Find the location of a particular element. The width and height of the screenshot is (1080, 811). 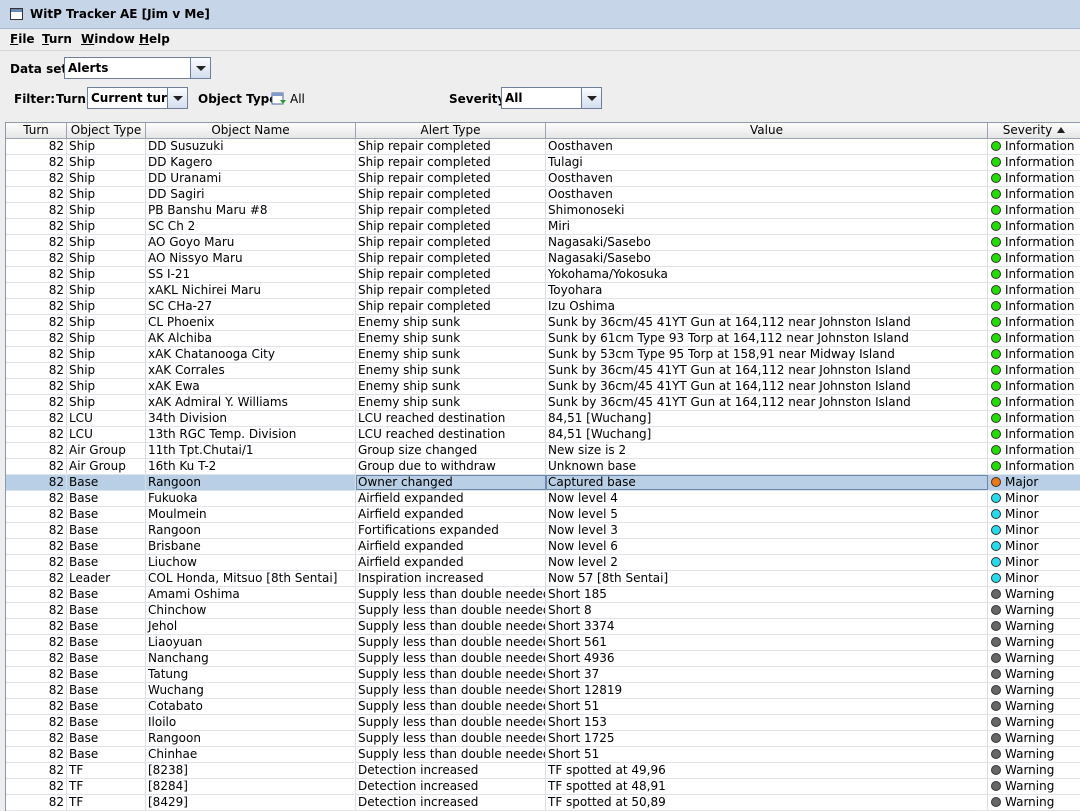

severity-label: Minor is located at coordinates (1022, 498).